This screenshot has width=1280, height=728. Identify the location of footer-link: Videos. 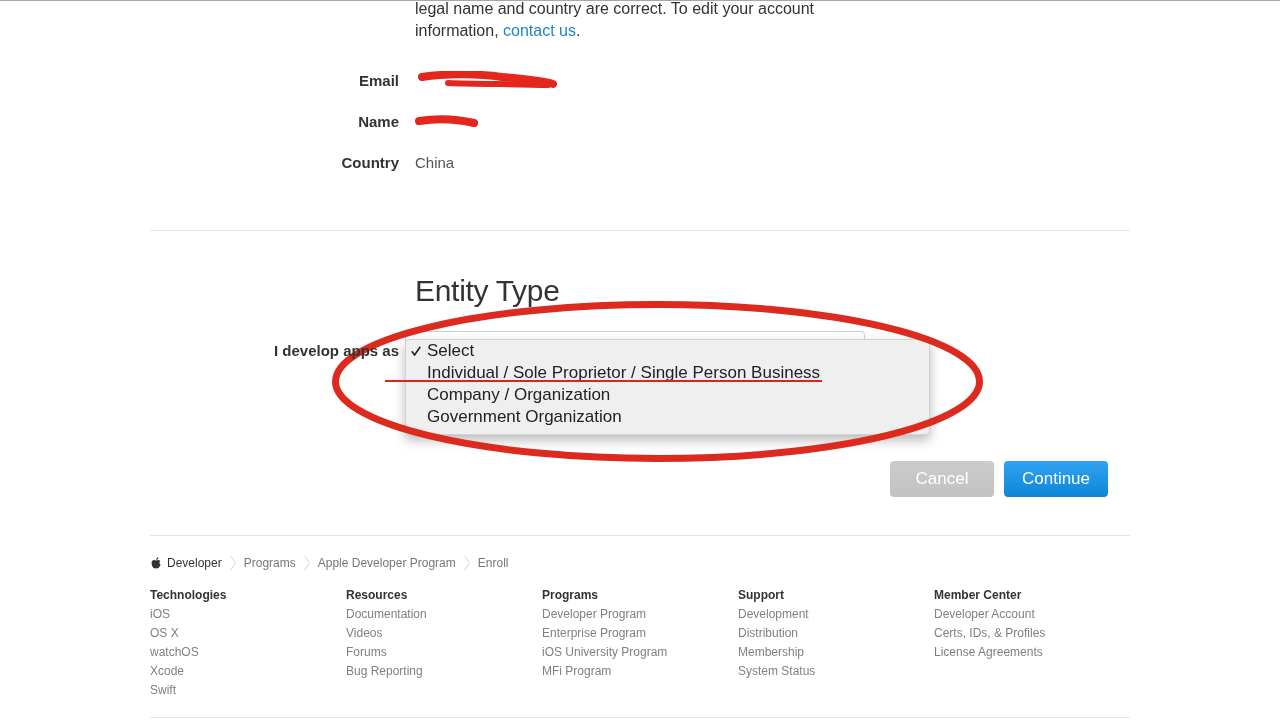
(364, 633).